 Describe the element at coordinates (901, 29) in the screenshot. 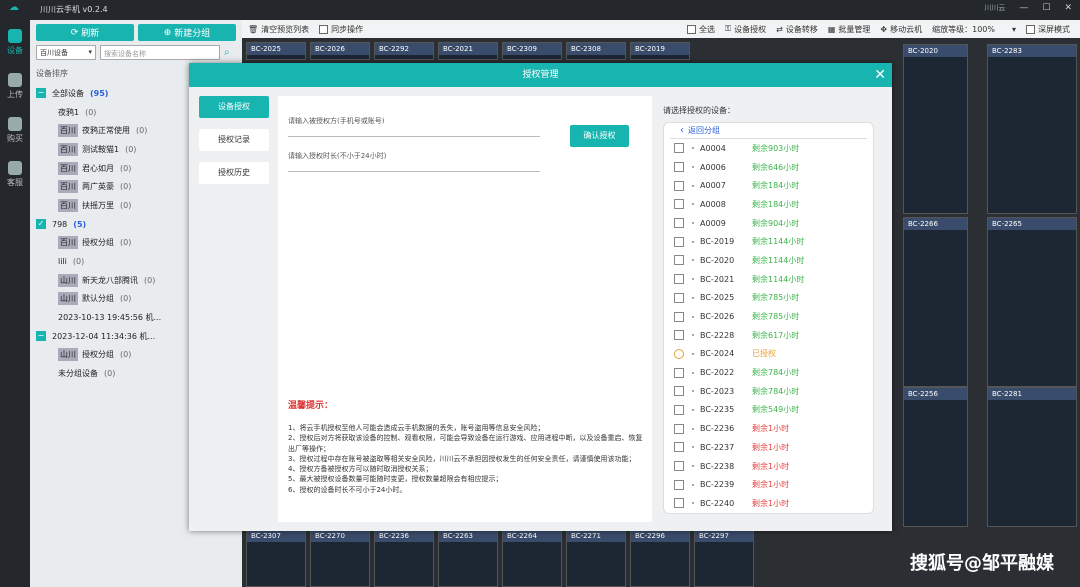

I see `move-phone-button: ✥ 移动云机` at that location.